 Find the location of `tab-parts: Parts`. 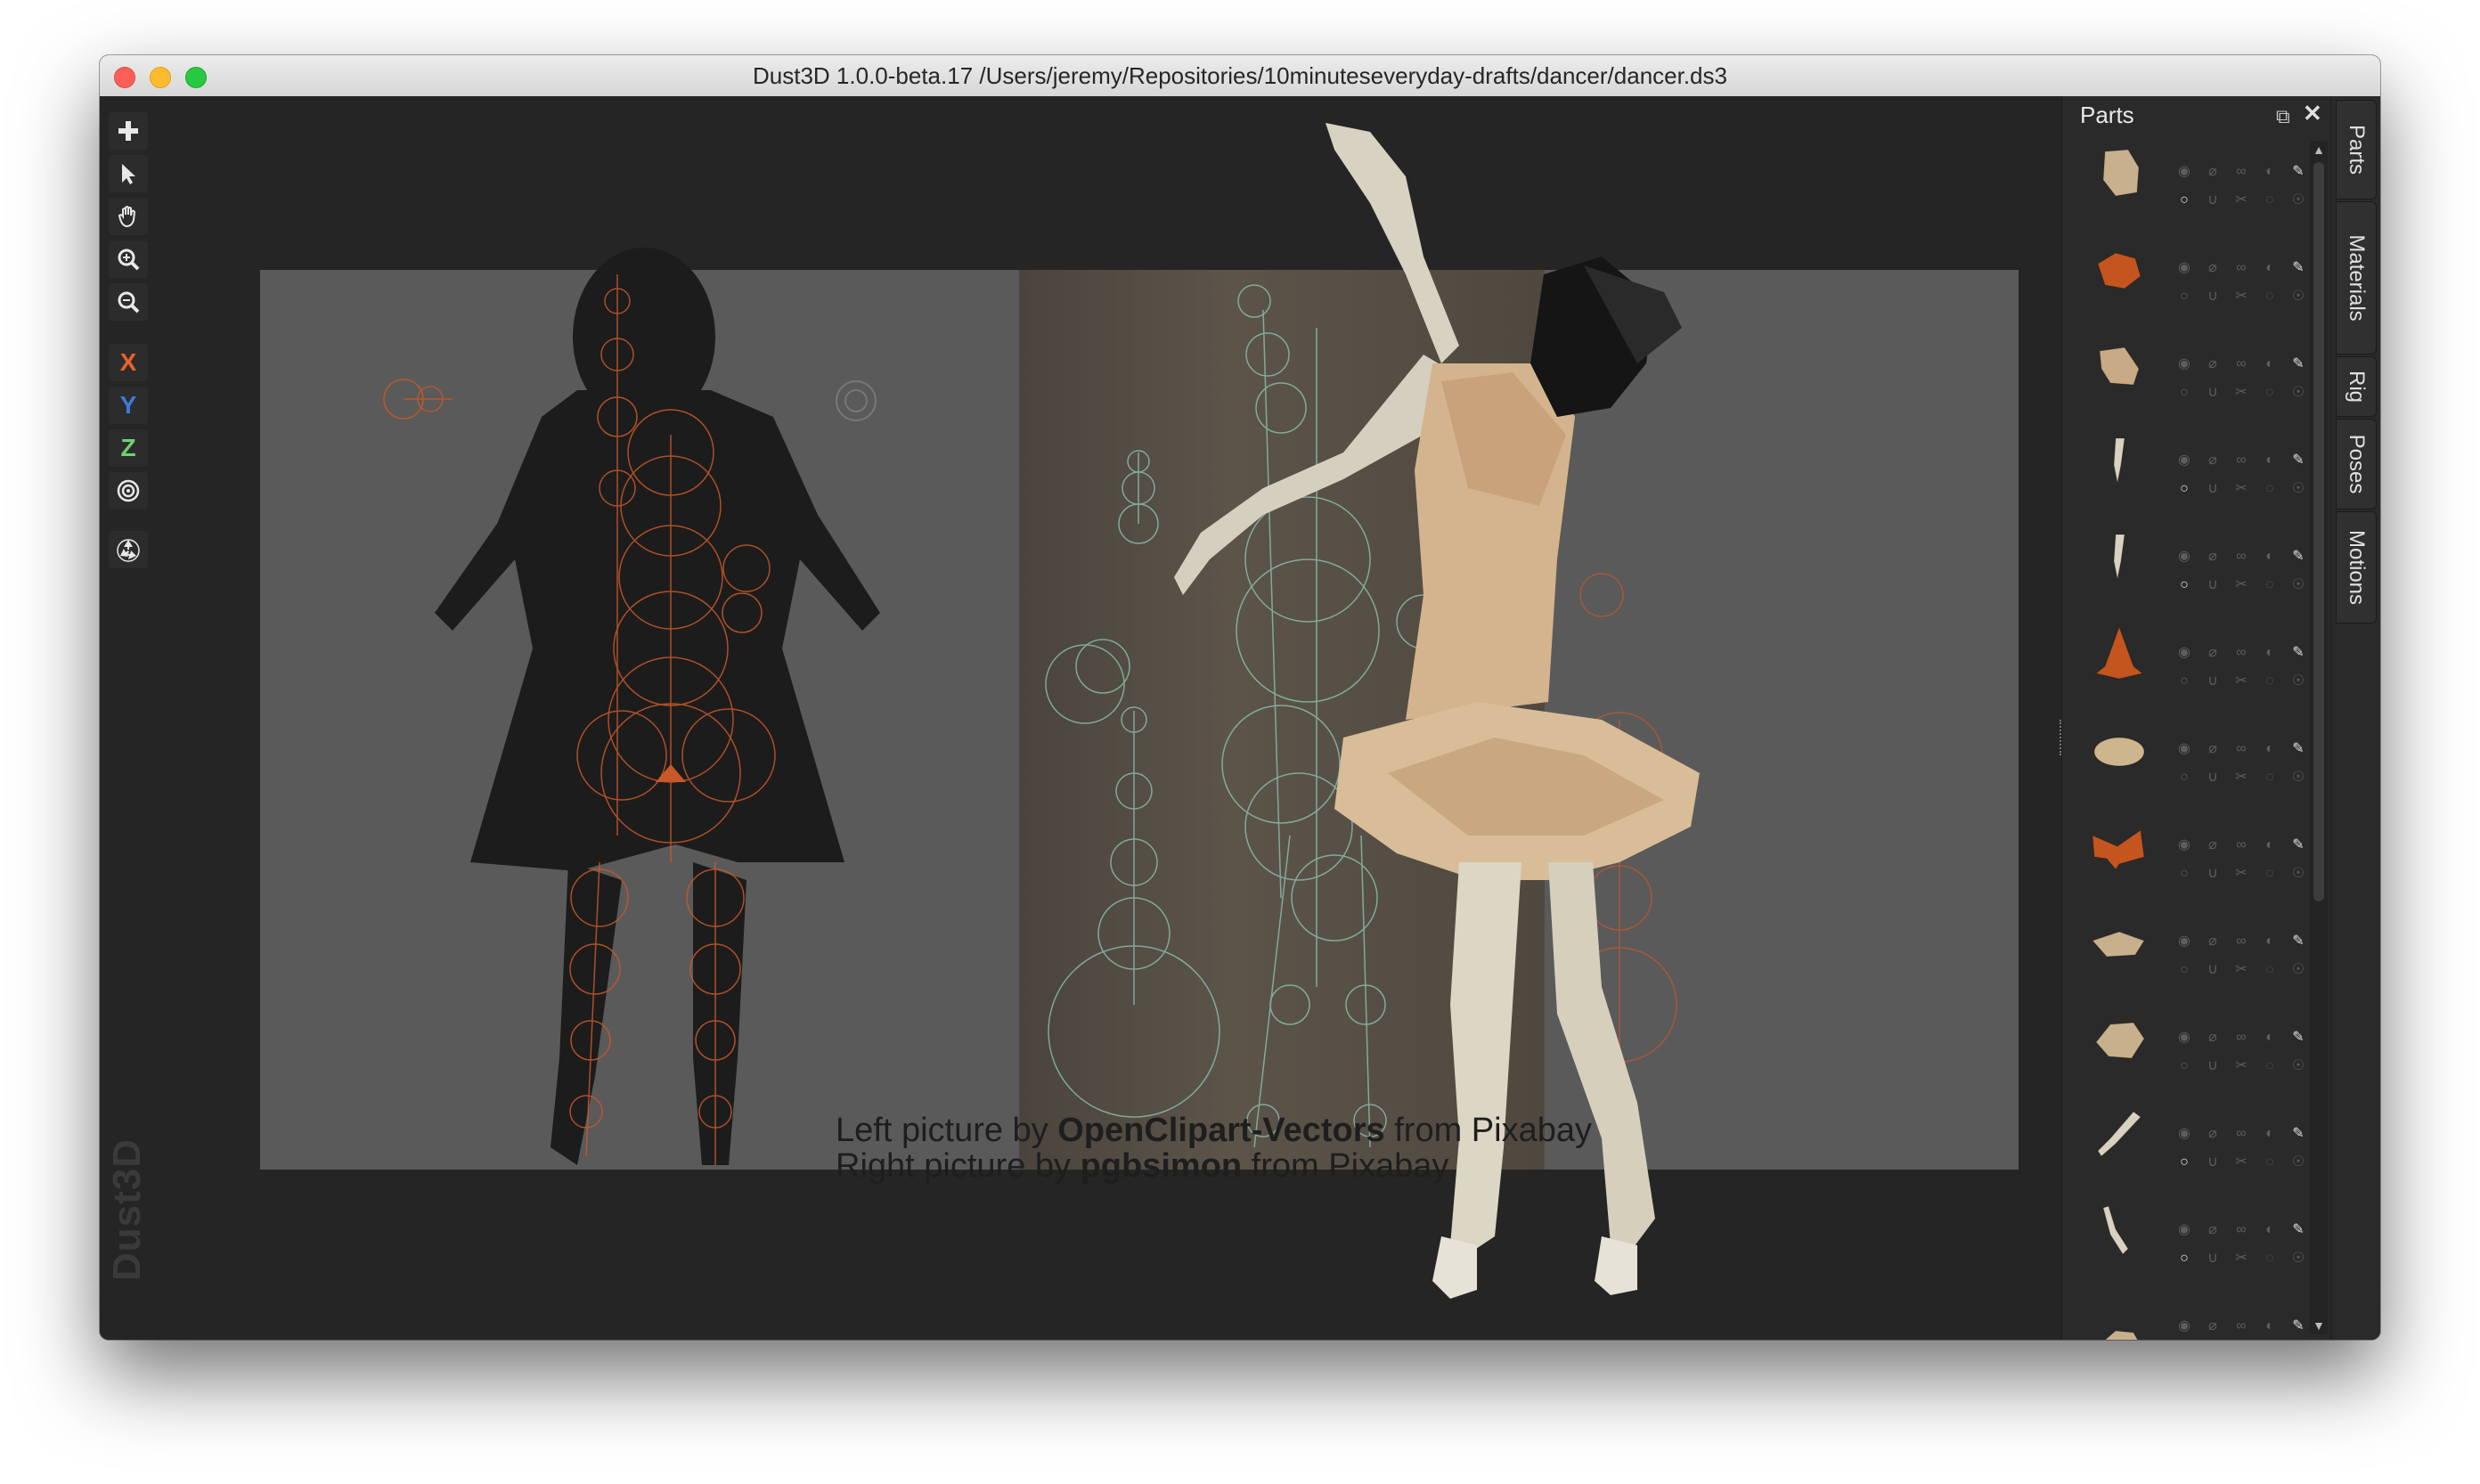

tab-parts: Parts is located at coordinates (2356, 150).